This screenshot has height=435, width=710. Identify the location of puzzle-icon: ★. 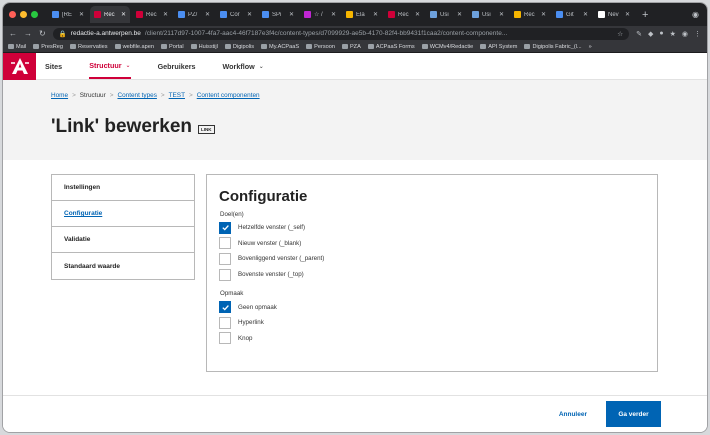
(673, 34).